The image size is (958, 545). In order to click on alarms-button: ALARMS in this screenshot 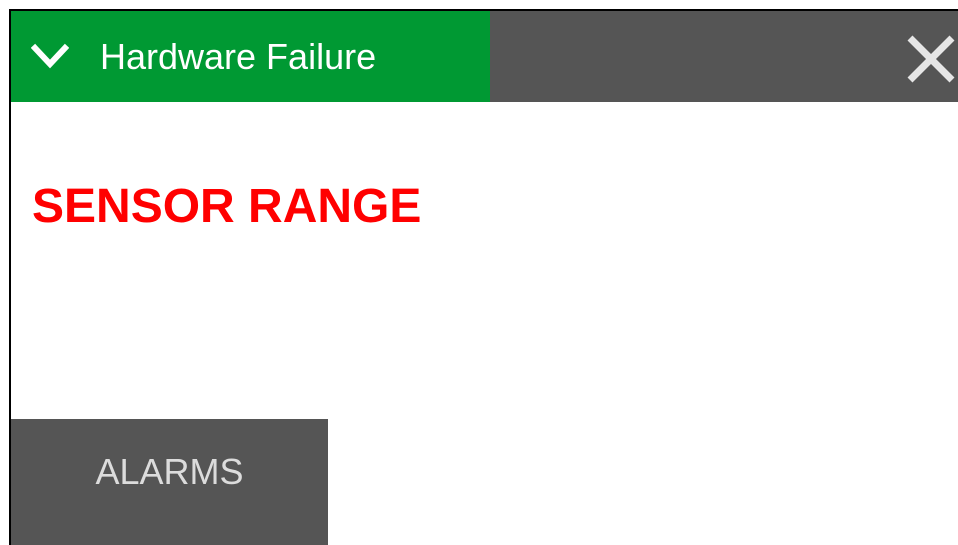, I will do `click(169, 482)`.